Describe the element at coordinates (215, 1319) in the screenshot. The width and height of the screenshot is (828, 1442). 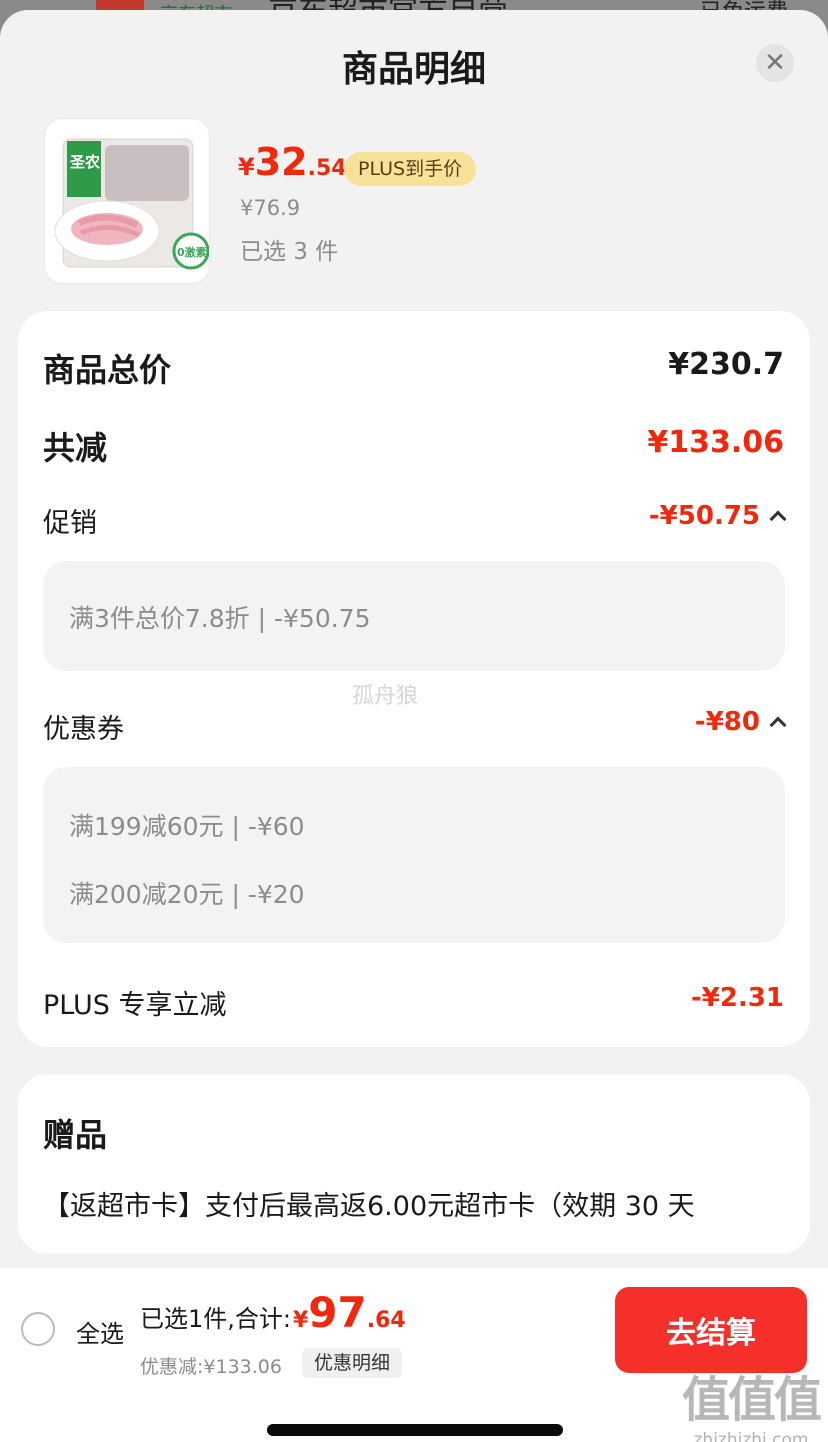
I see `order-total-prefix: 已选1件,合计:` at that location.